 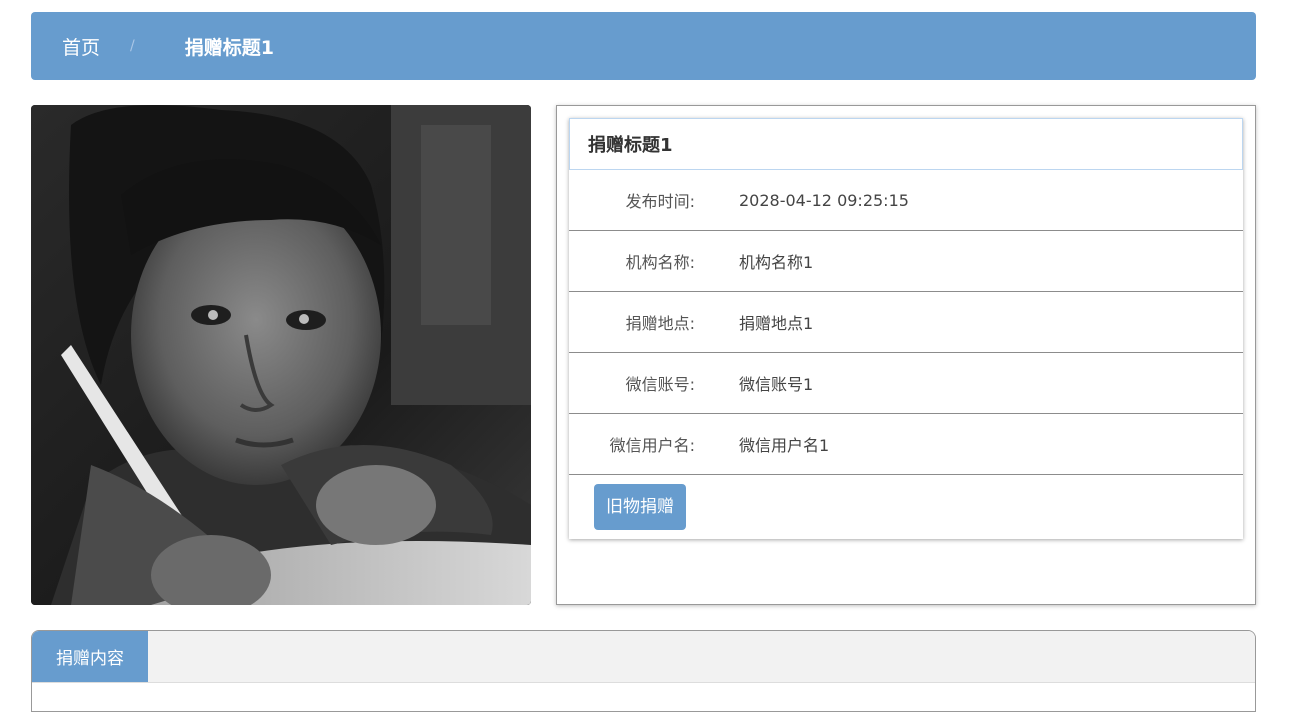 I want to click on detail-row-label: 微信账号:, so click(x=660, y=384).